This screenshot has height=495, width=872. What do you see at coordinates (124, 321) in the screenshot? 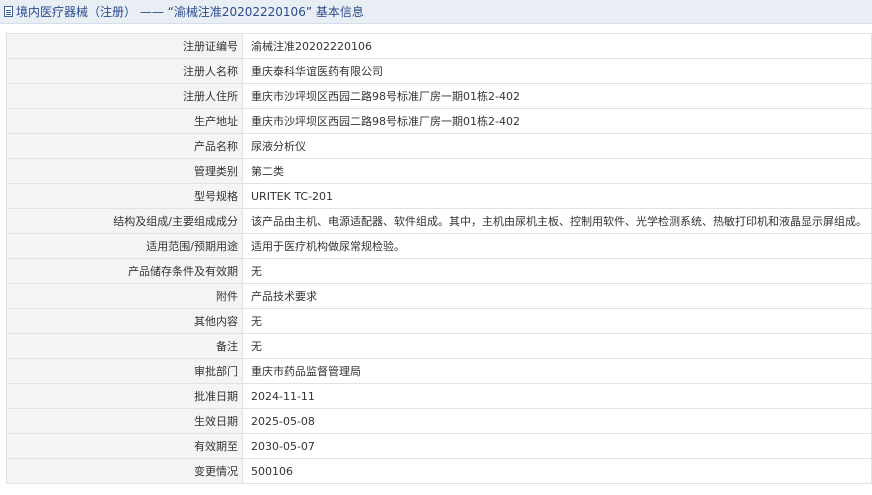
I see `row-label: 其他内容` at bounding box center [124, 321].